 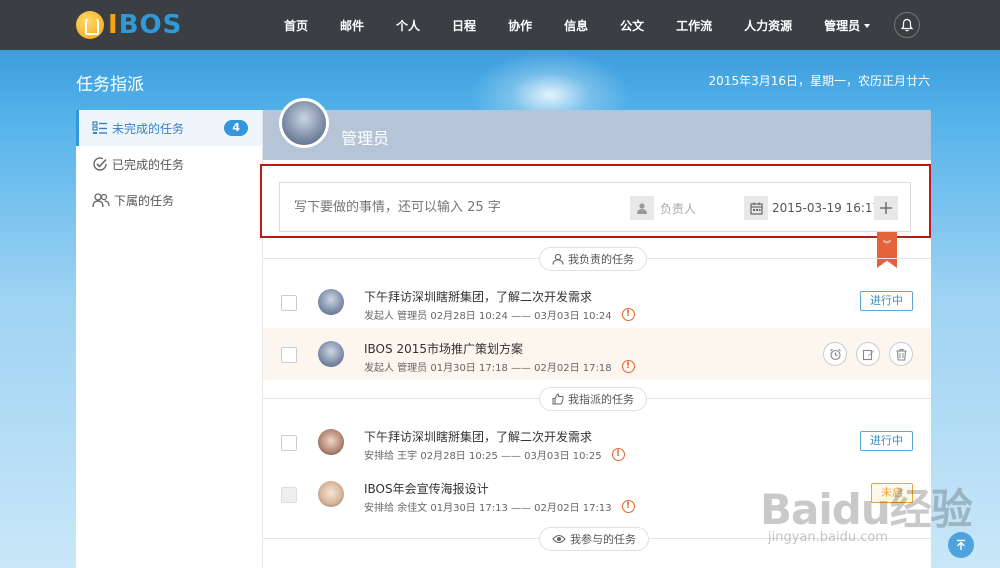 I want to click on nav-item-personal: 个人, so click(x=408, y=25).